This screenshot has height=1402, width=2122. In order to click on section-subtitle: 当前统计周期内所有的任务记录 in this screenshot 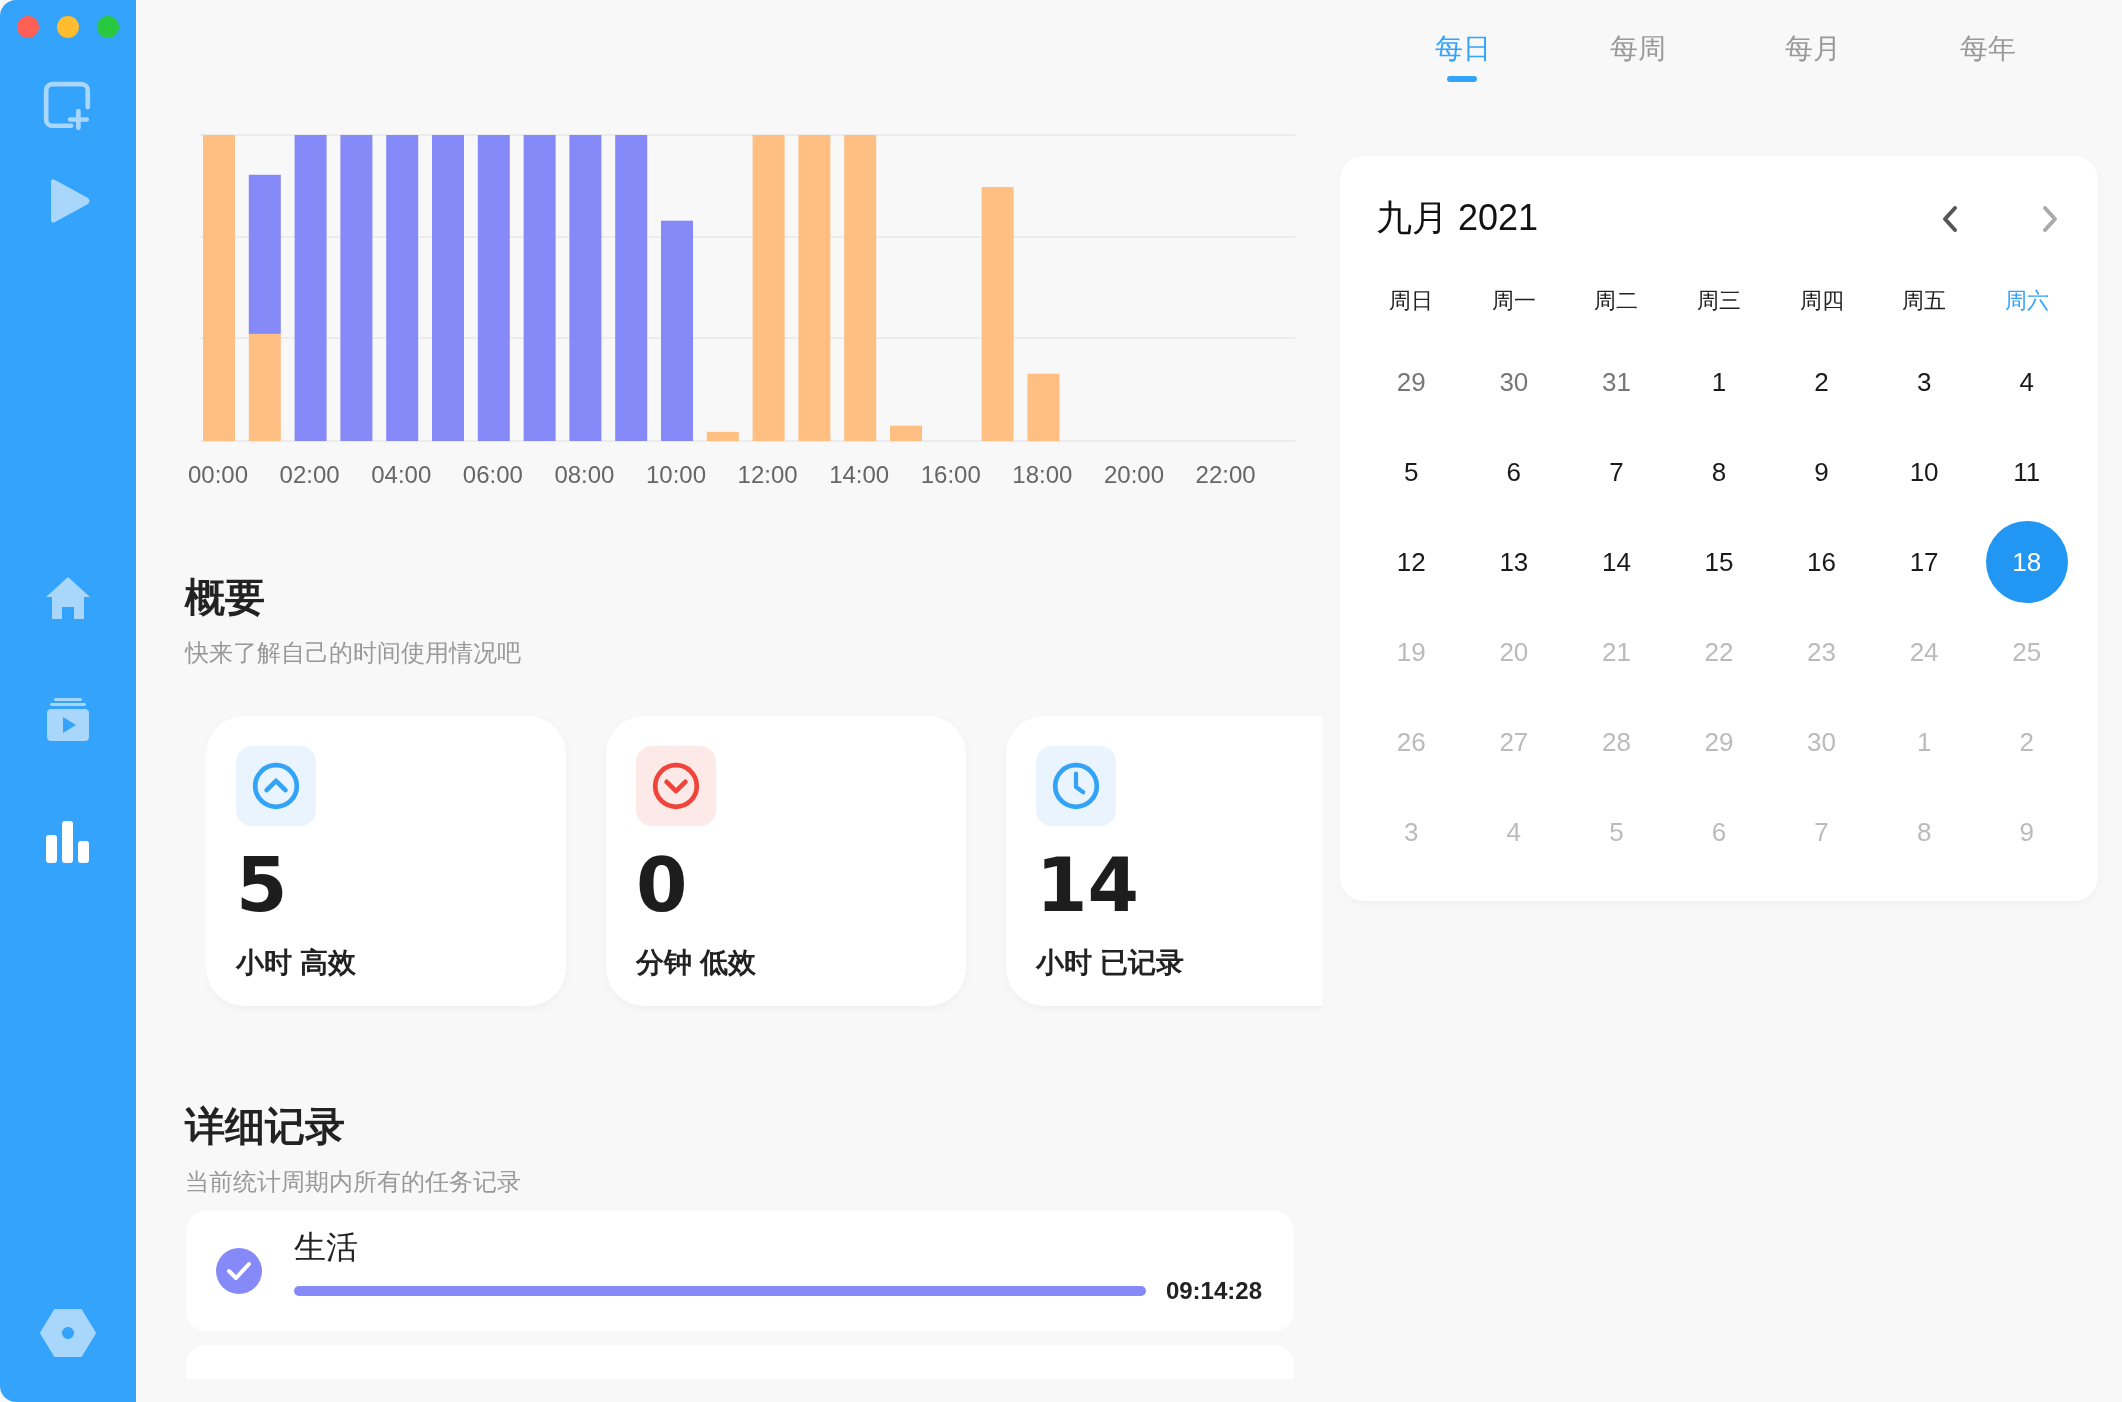, I will do `click(353, 1182)`.